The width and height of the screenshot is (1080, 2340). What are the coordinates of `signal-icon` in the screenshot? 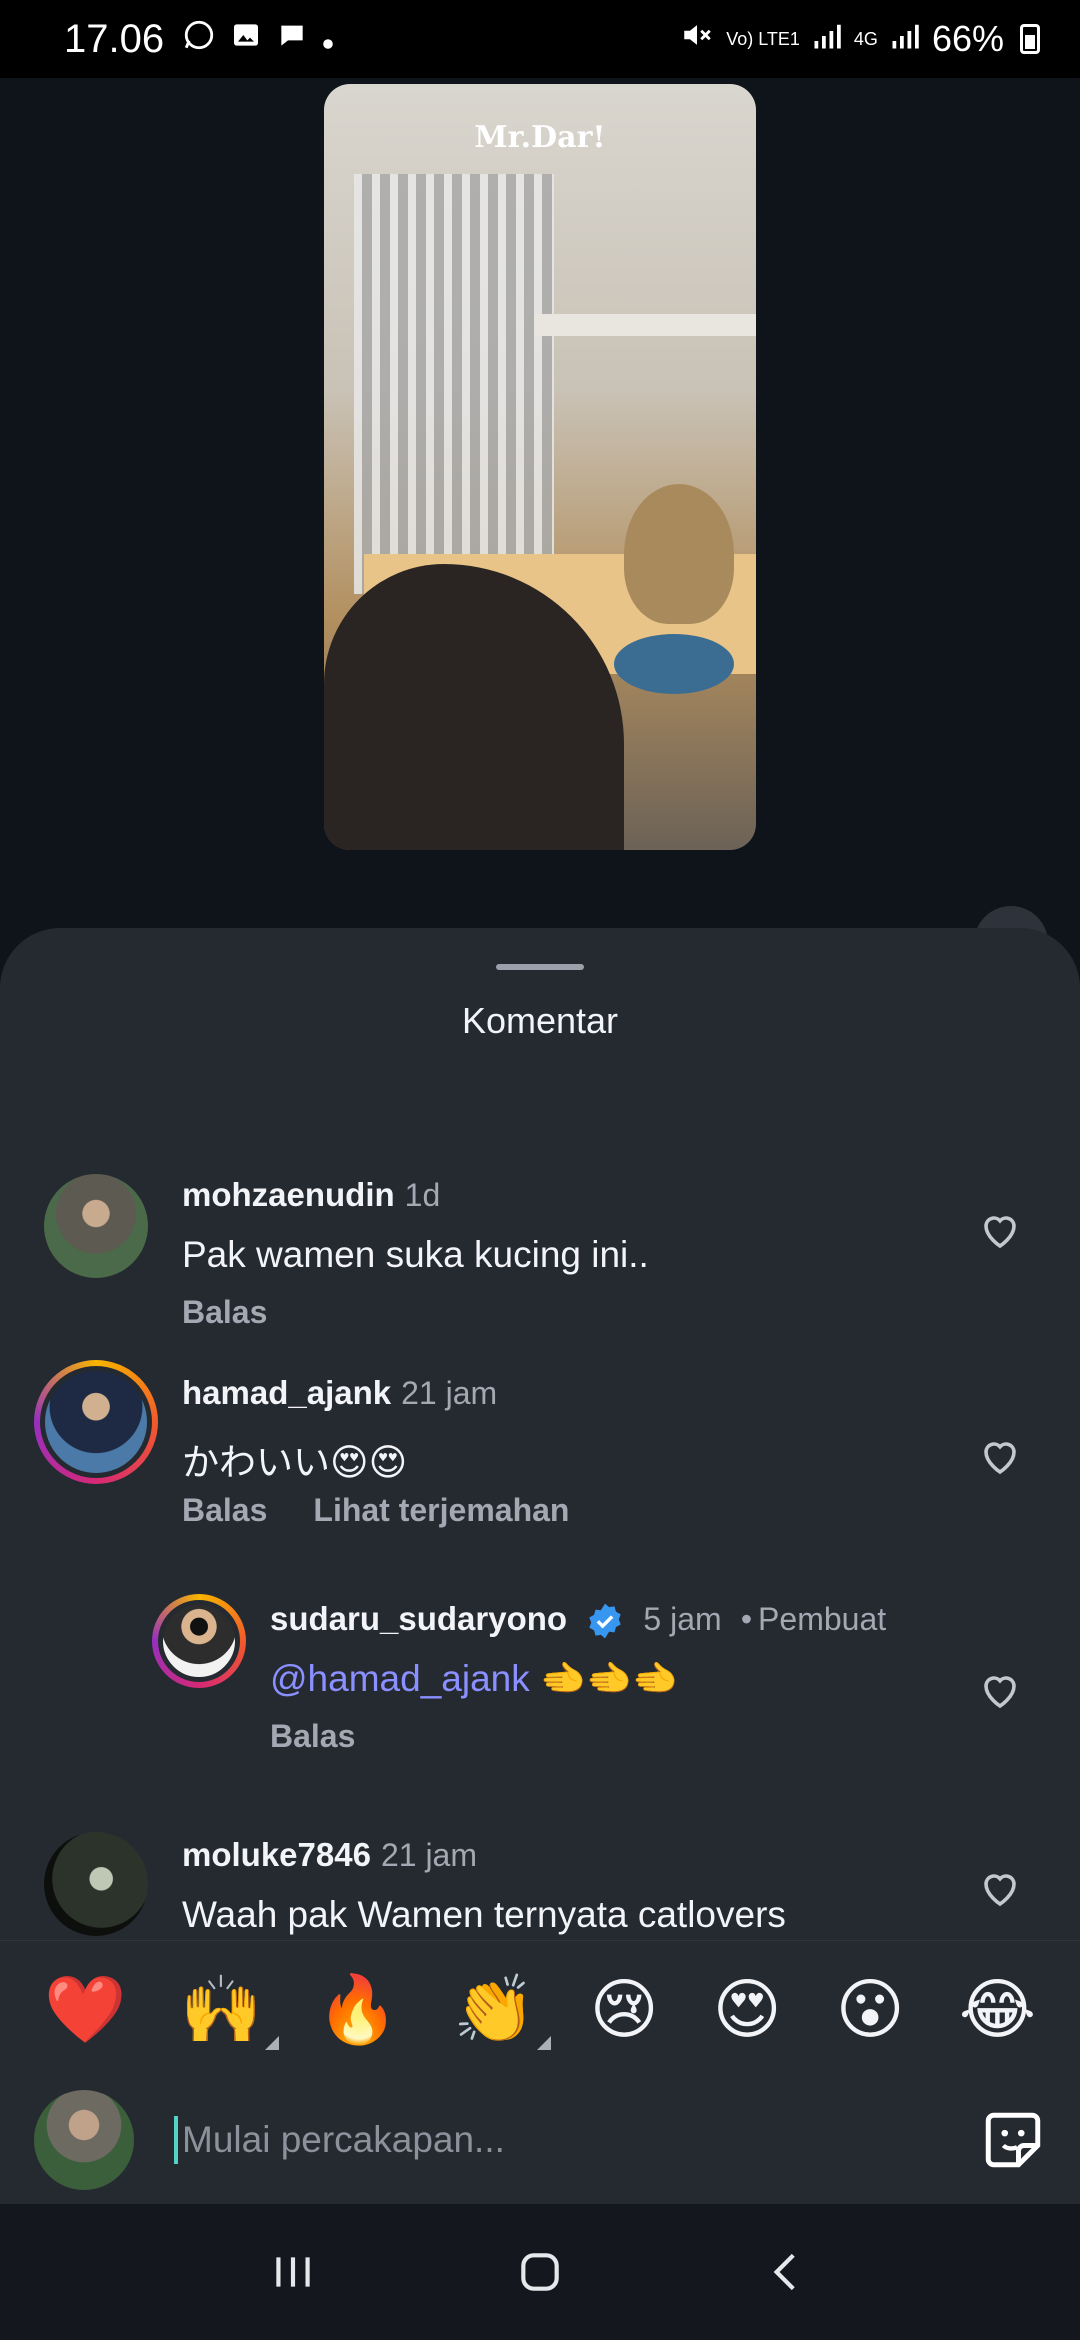 It's located at (827, 39).